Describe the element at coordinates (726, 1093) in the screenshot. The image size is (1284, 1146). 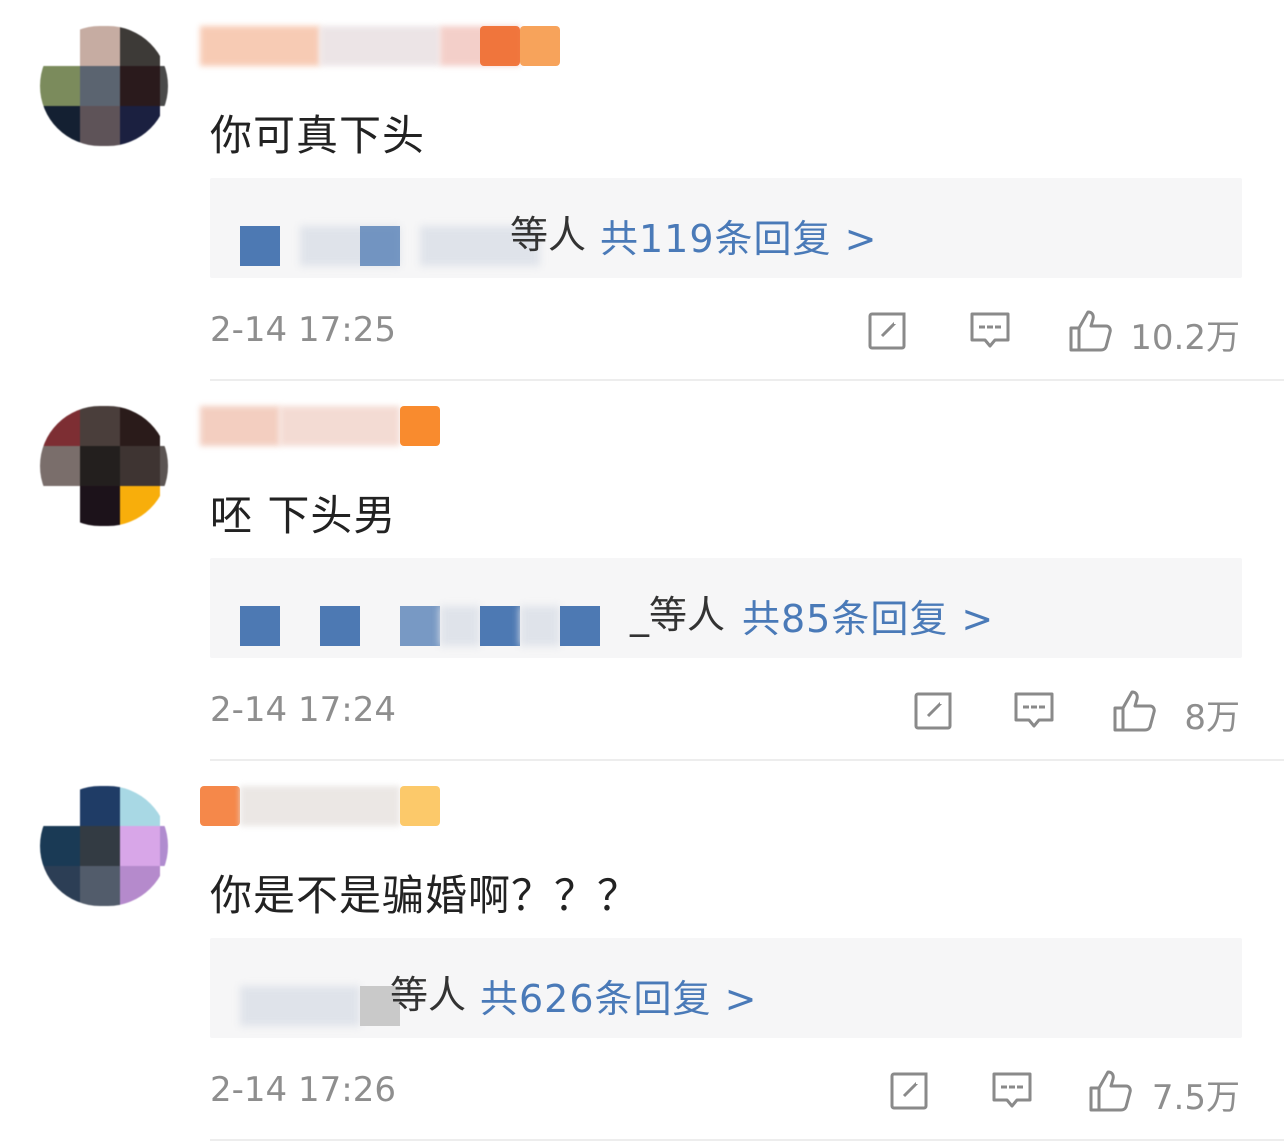
I see `comment-meta: 2-14 17:26 7.5万` at that location.